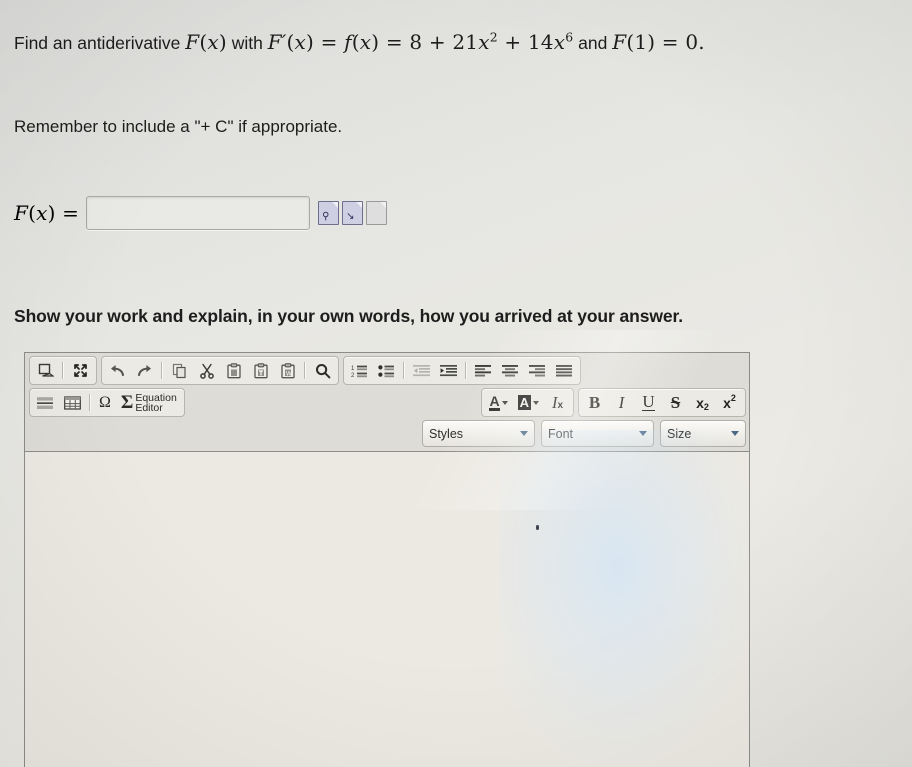 Image resolution: width=912 pixels, height=767 pixels. Describe the element at coordinates (594, 402) in the screenshot. I see `bold-button: B` at that location.